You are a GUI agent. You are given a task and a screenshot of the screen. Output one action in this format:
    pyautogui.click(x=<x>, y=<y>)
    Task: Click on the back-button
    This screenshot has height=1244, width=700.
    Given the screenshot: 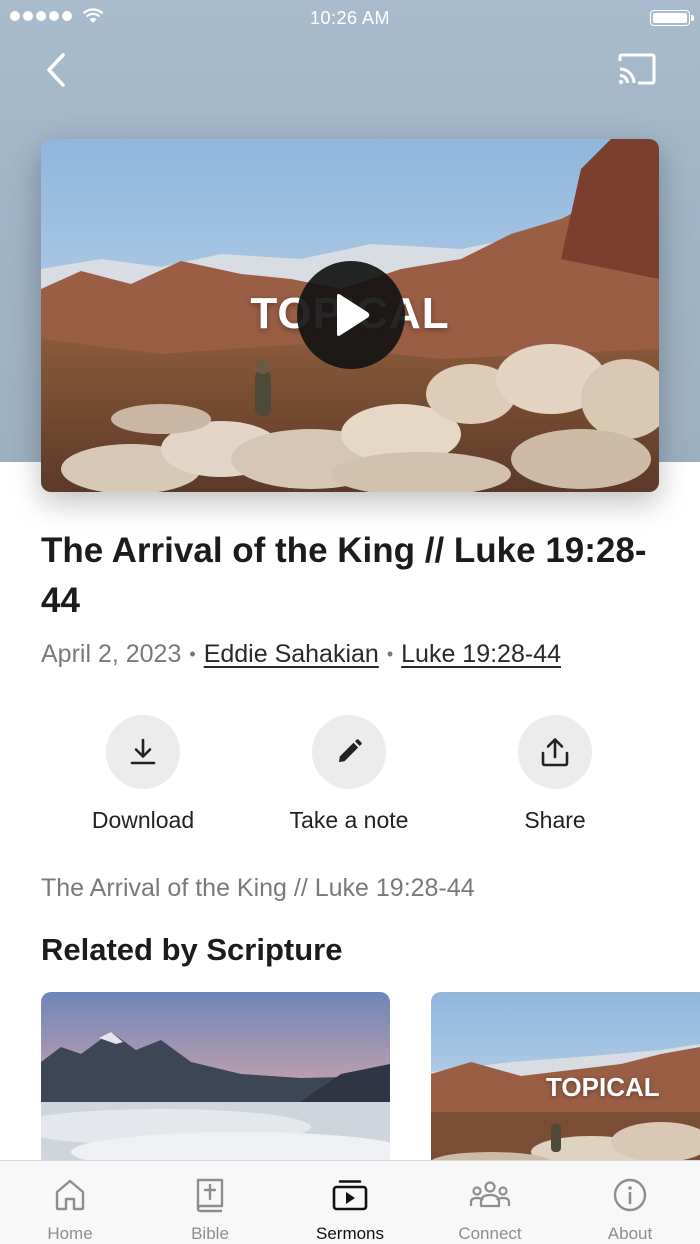 What is the action you would take?
    pyautogui.click(x=56, y=70)
    